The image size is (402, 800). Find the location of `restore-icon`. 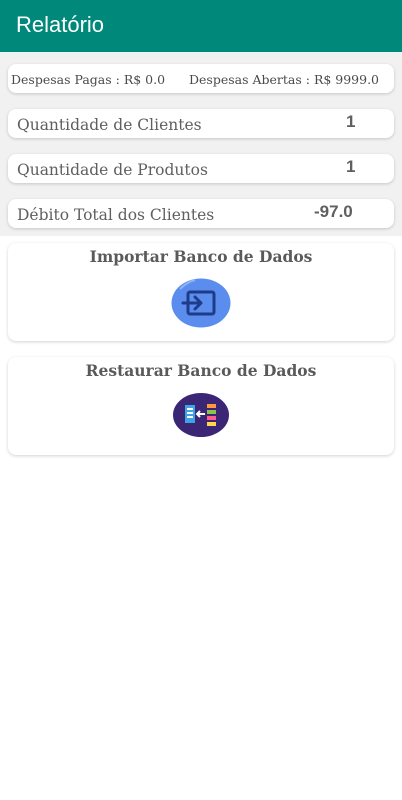

restore-icon is located at coordinates (201, 415).